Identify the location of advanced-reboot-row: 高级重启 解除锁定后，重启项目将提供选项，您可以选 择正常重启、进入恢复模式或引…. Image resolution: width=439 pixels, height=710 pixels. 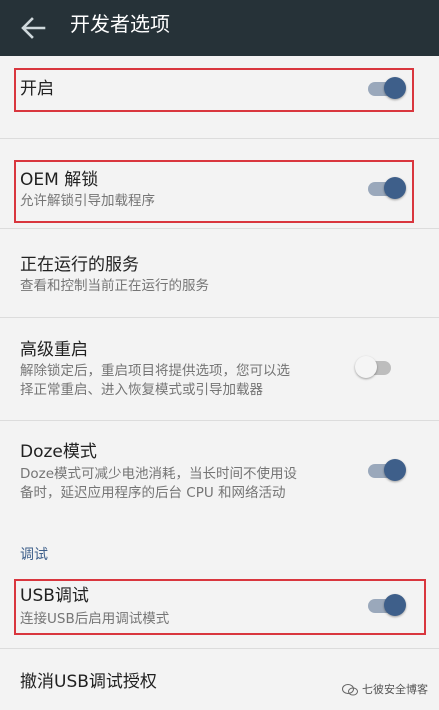
(219, 369).